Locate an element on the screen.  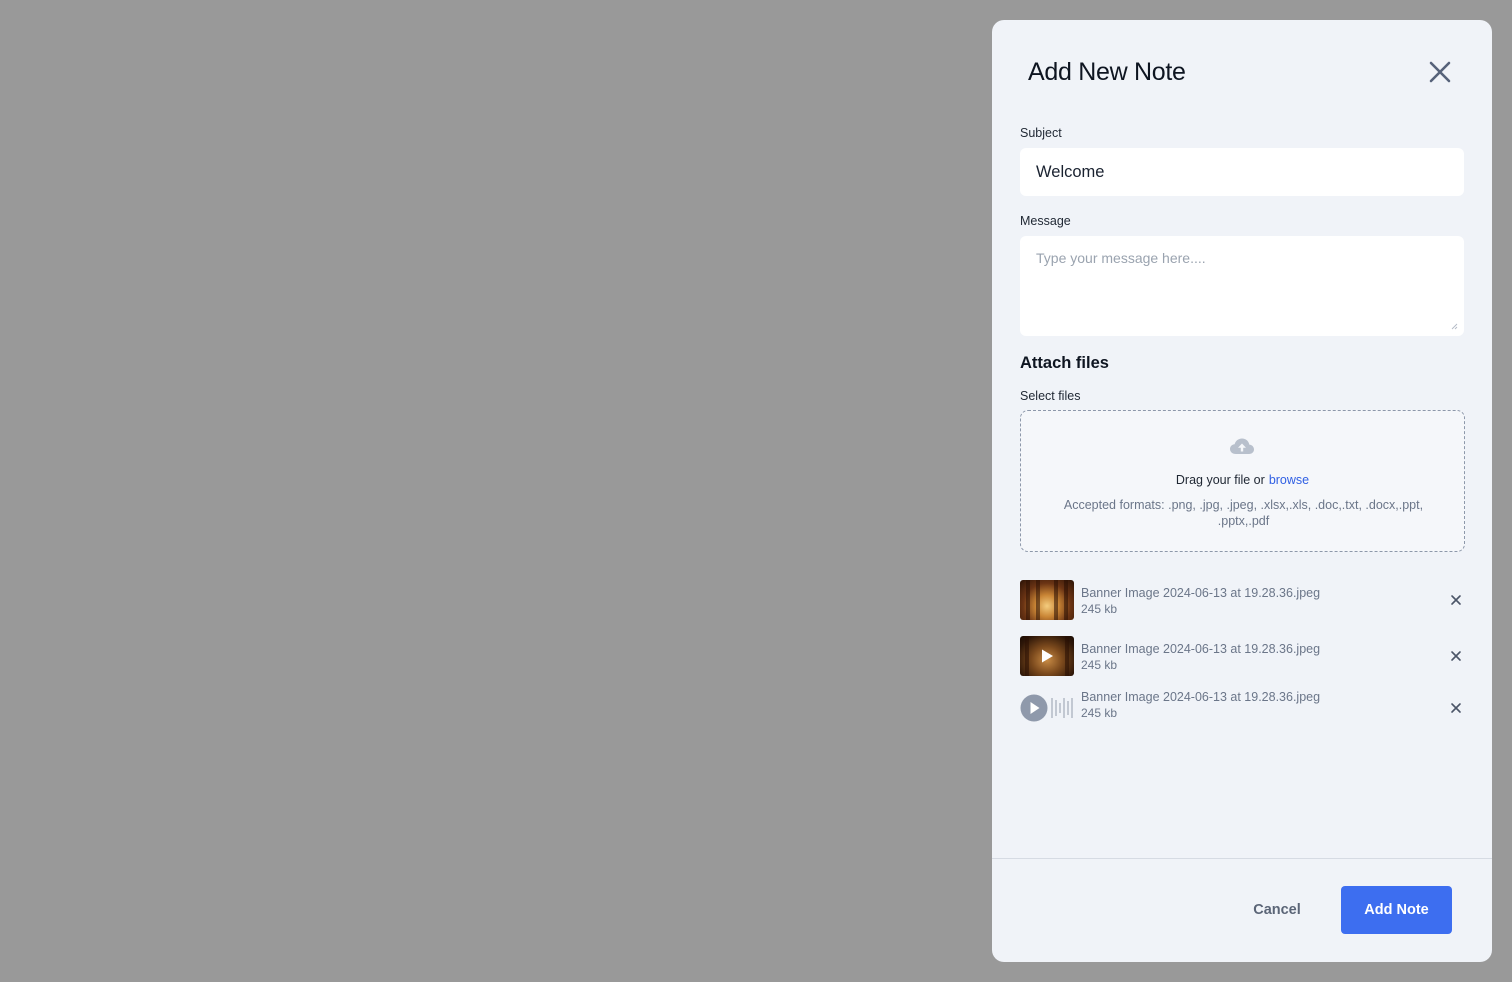
add-note-button: Add Note is located at coordinates (1396, 910).